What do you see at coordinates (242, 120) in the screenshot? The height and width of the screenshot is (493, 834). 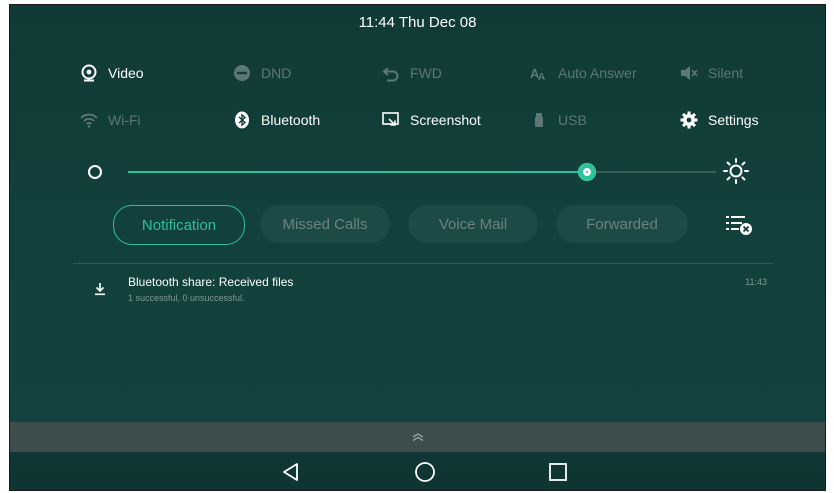 I see `bluetooth-icon` at bounding box center [242, 120].